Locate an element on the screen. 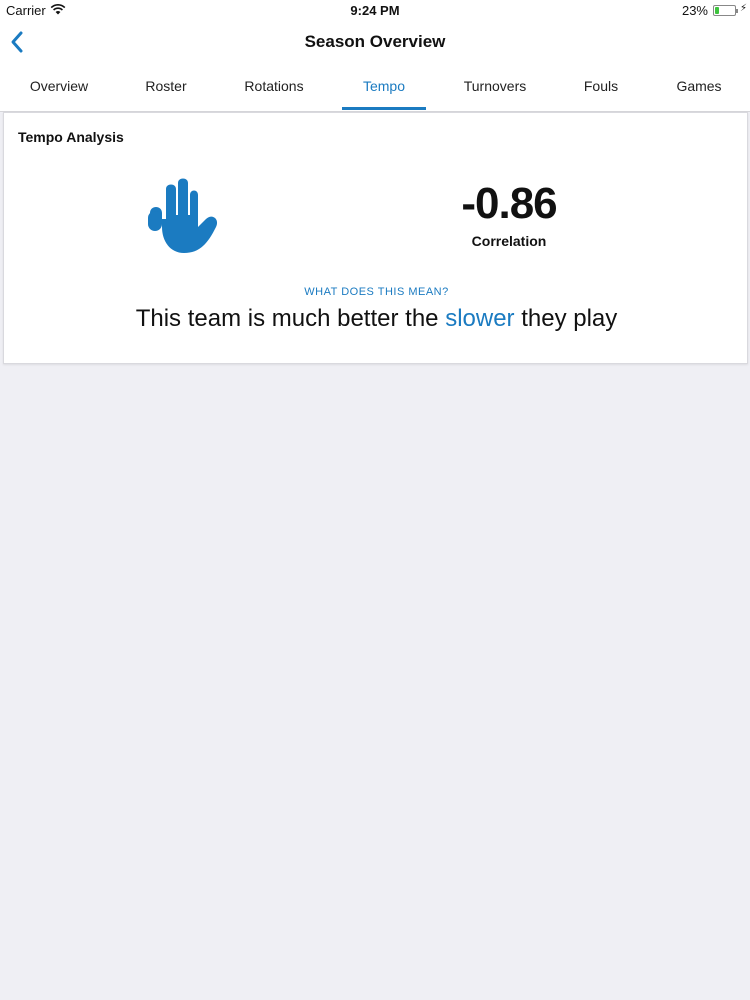  tab-tempo: Tempo is located at coordinates (384, 87).